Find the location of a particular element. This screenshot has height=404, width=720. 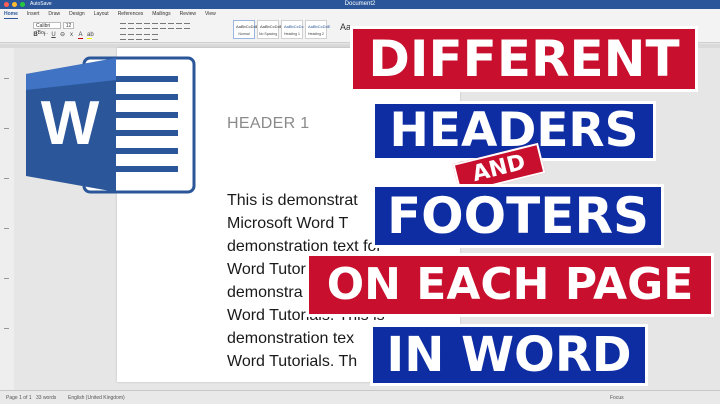

tab-review: Review is located at coordinates (188, 14).